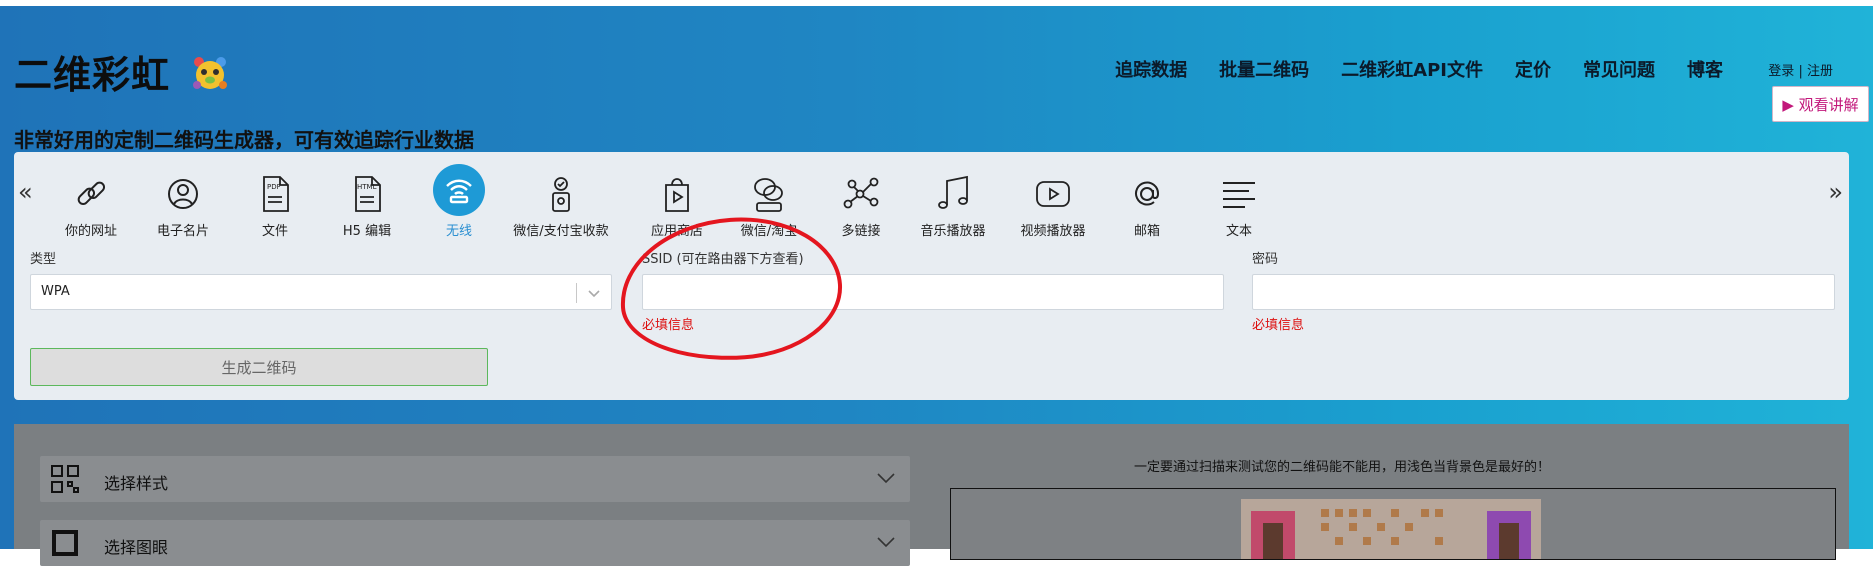 This screenshot has height=566, width=1873. What do you see at coordinates (43, 259) in the screenshot?
I see `type-field-label: 类型` at bounding box center [43, 259].